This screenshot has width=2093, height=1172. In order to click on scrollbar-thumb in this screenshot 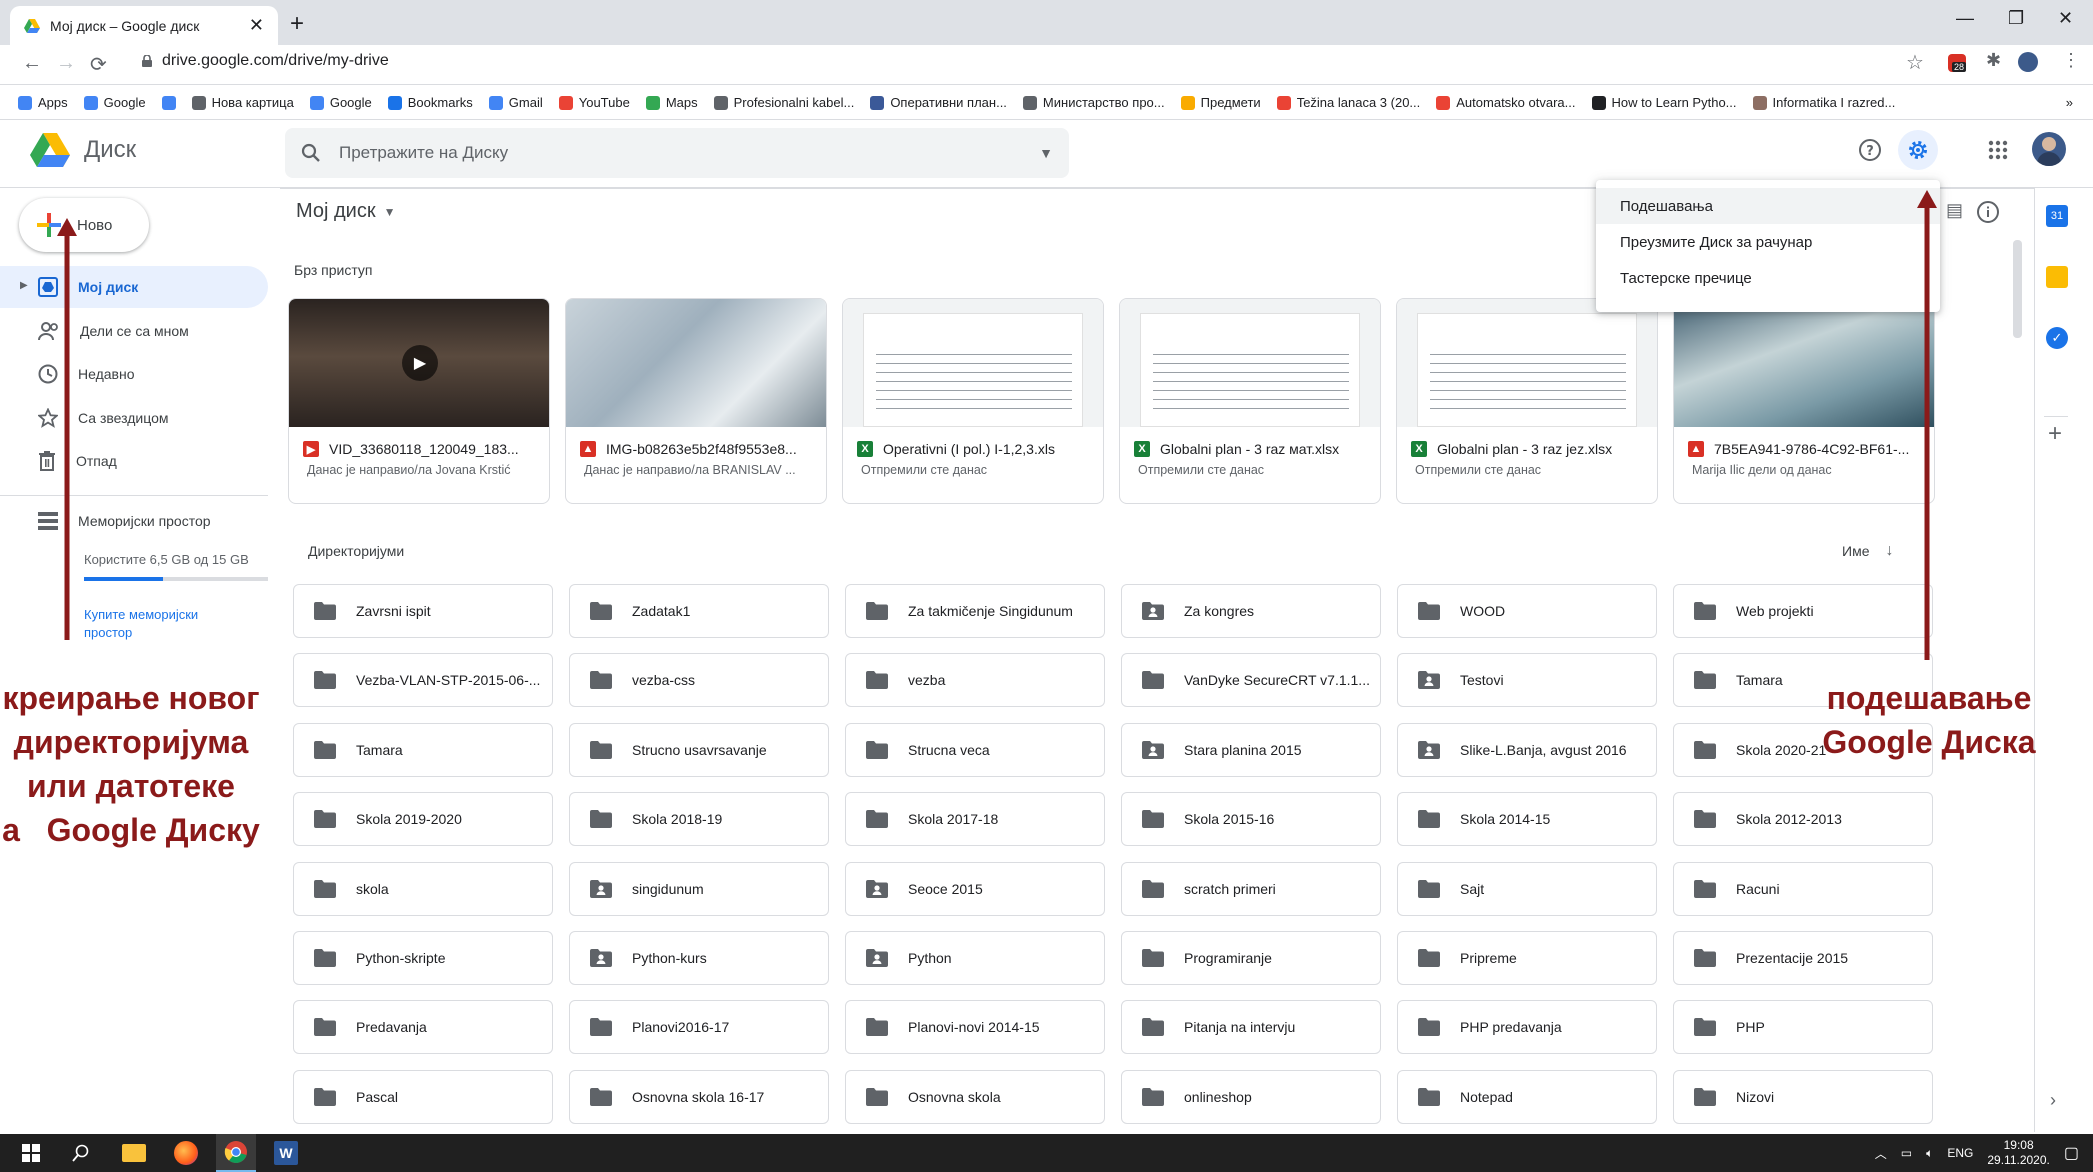, I will do `click(2017, 289)`.